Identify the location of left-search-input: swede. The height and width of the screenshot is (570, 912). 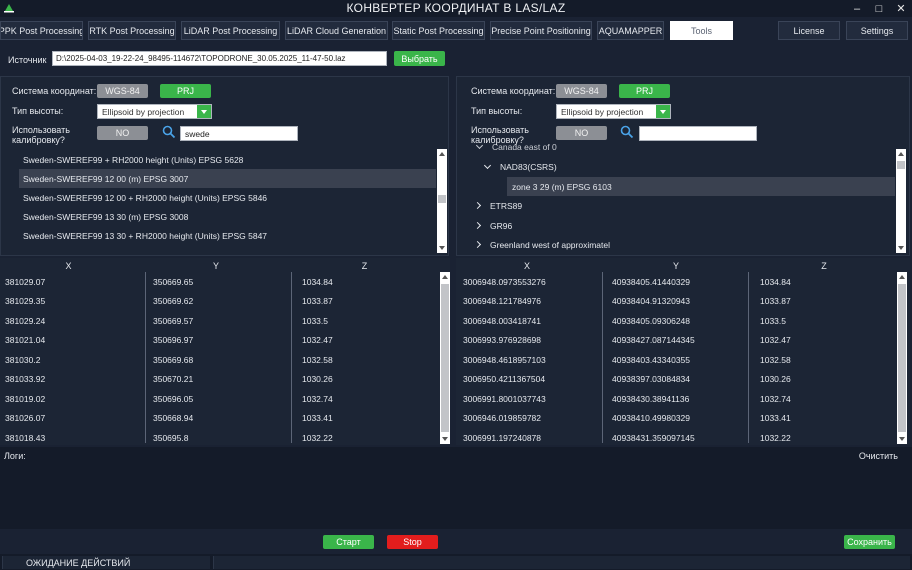
(239, 133).